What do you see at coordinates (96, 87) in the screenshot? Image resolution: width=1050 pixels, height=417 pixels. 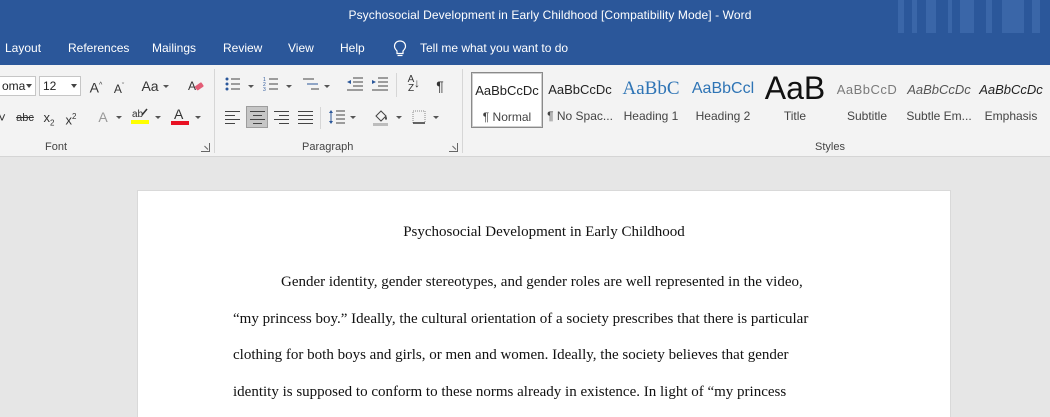 I see `grow-font-icon: A^` at bounding box center [96, 87].